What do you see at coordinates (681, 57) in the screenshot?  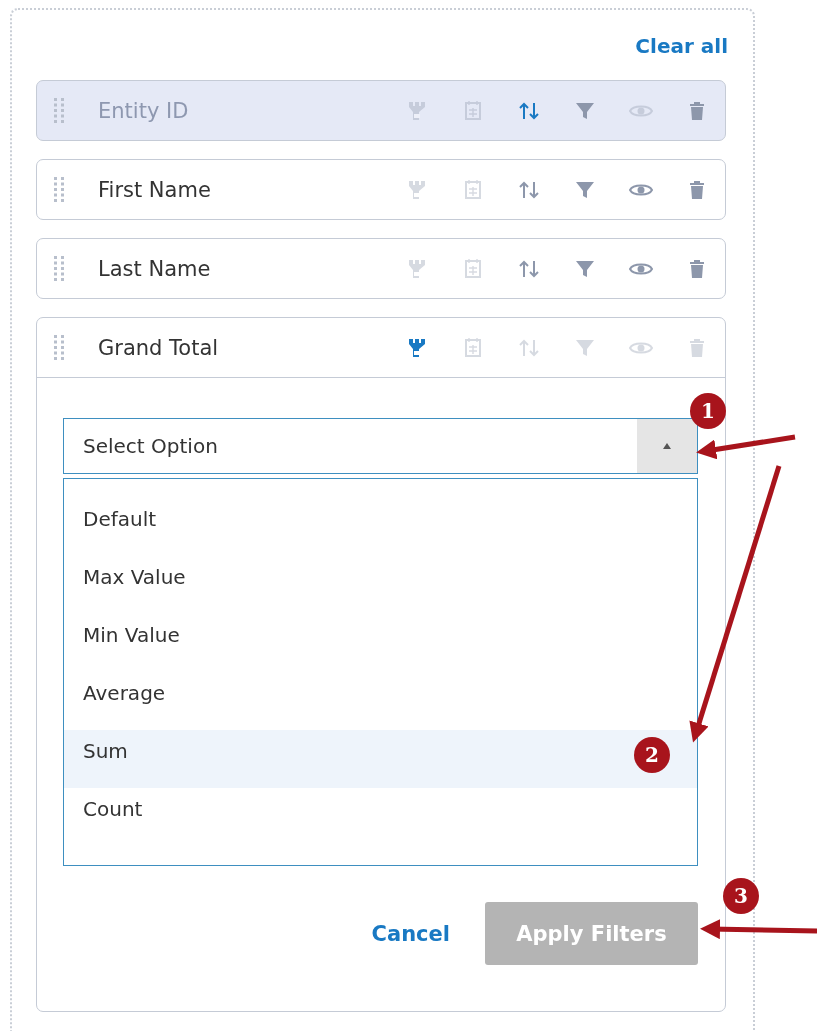 I see `clear-all-link: Clear all` at bounding box center [681, 57].